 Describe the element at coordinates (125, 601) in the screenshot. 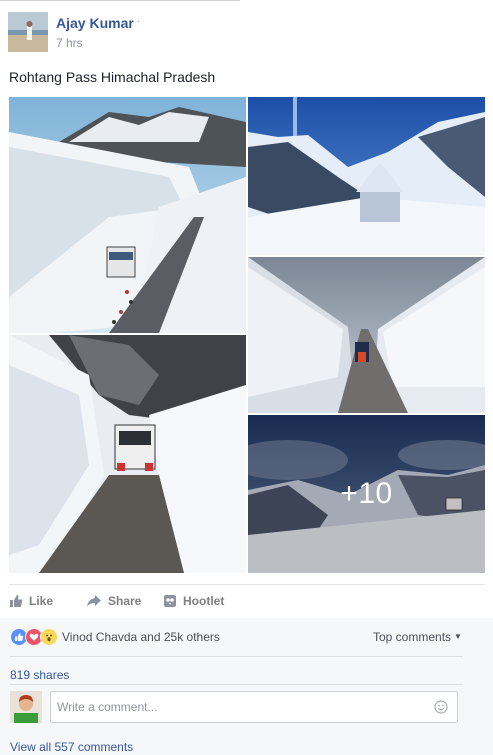

I see `share-label: Share` at that location.